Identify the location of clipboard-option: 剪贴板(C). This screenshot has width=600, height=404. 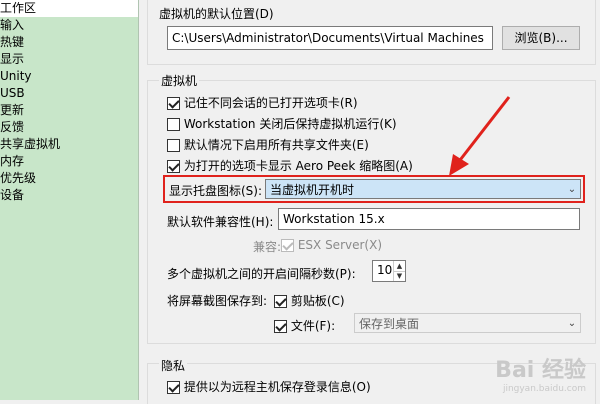
(309, 300).